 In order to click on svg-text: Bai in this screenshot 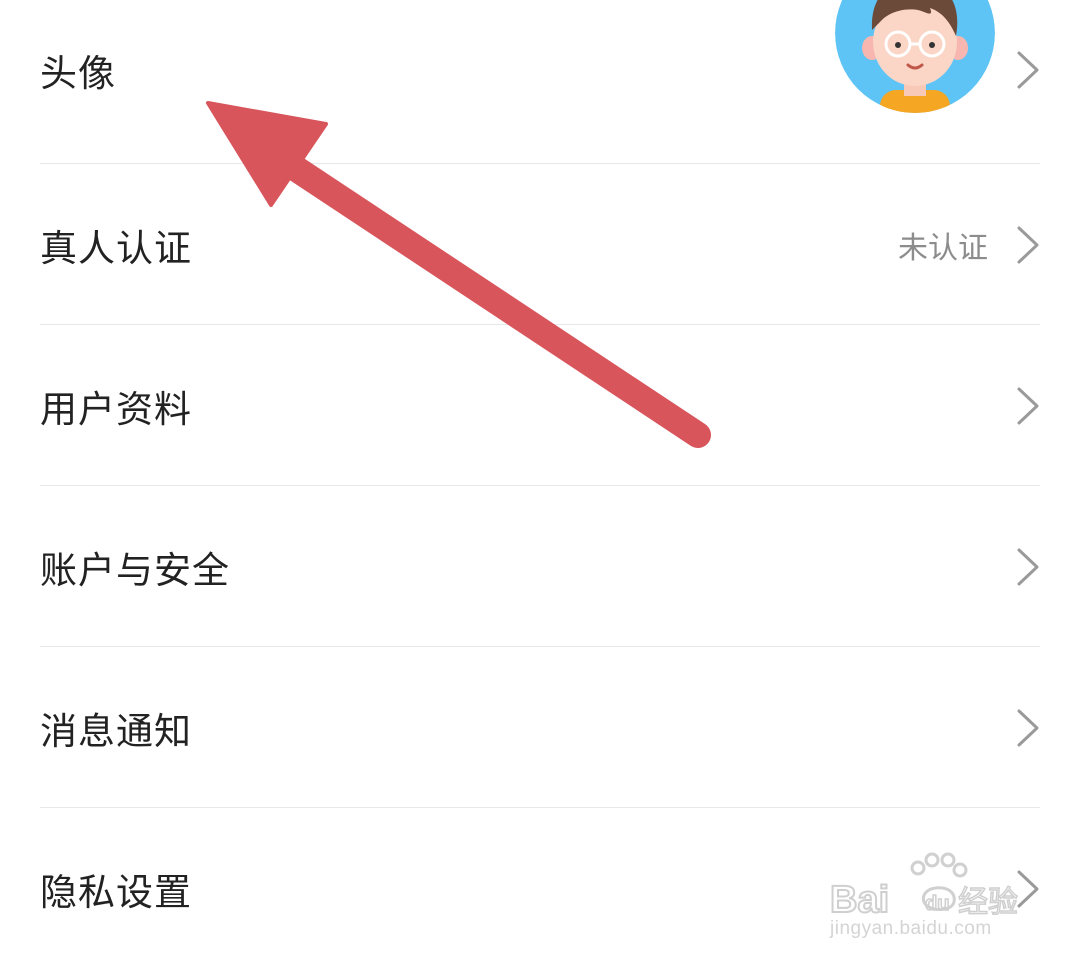, I will do `click(859, 900)`.